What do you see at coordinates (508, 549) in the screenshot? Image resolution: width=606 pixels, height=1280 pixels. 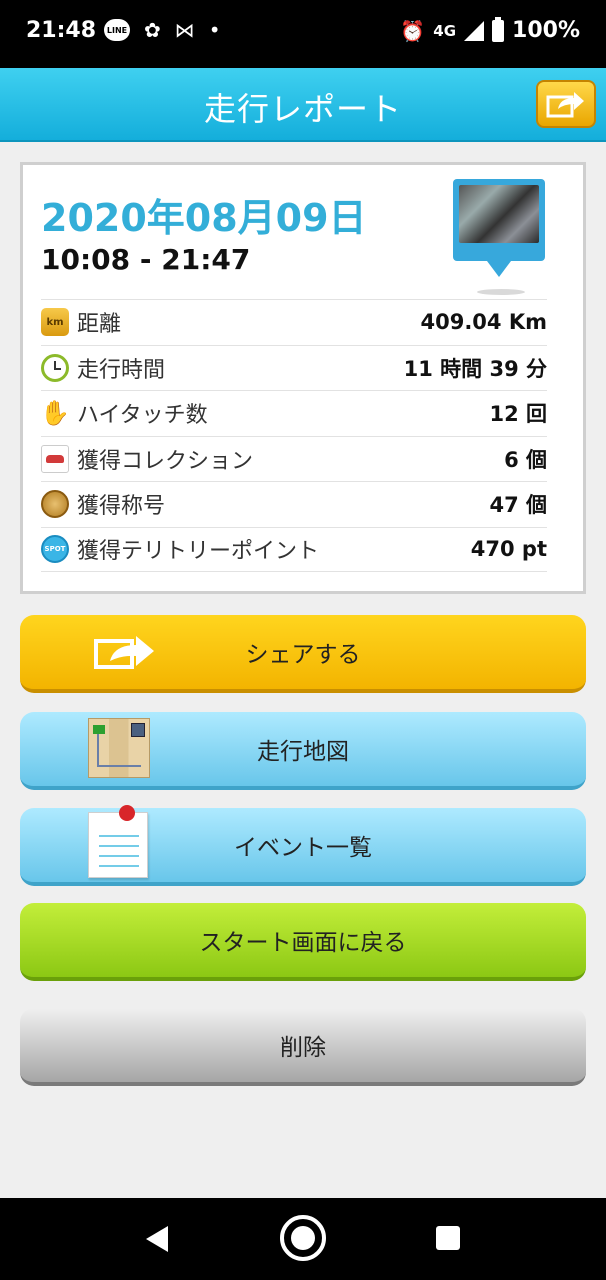 I see `stat-value: 470 pt` at bounding box center [508, 549].